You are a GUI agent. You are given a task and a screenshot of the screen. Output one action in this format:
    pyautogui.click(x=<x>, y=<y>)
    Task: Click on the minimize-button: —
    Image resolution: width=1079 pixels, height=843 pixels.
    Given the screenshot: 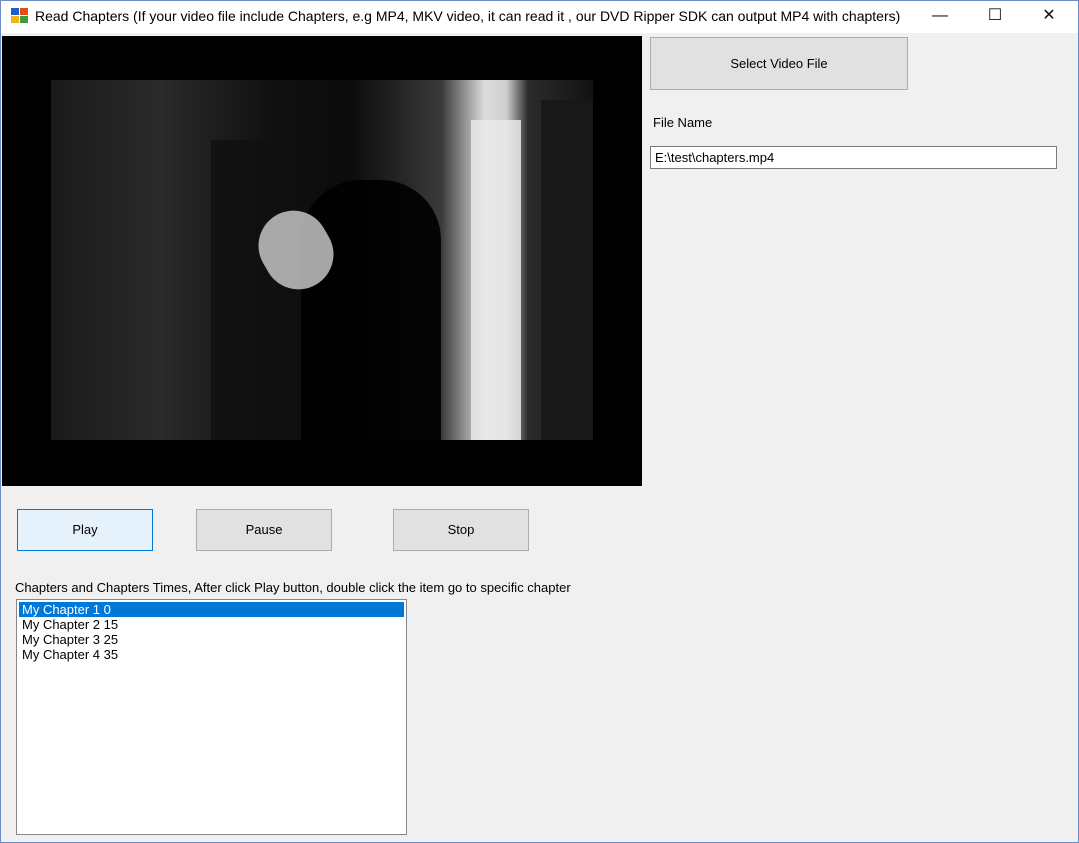 What is the action you would take?
    pyautogui.click(x=940, y=16)
    